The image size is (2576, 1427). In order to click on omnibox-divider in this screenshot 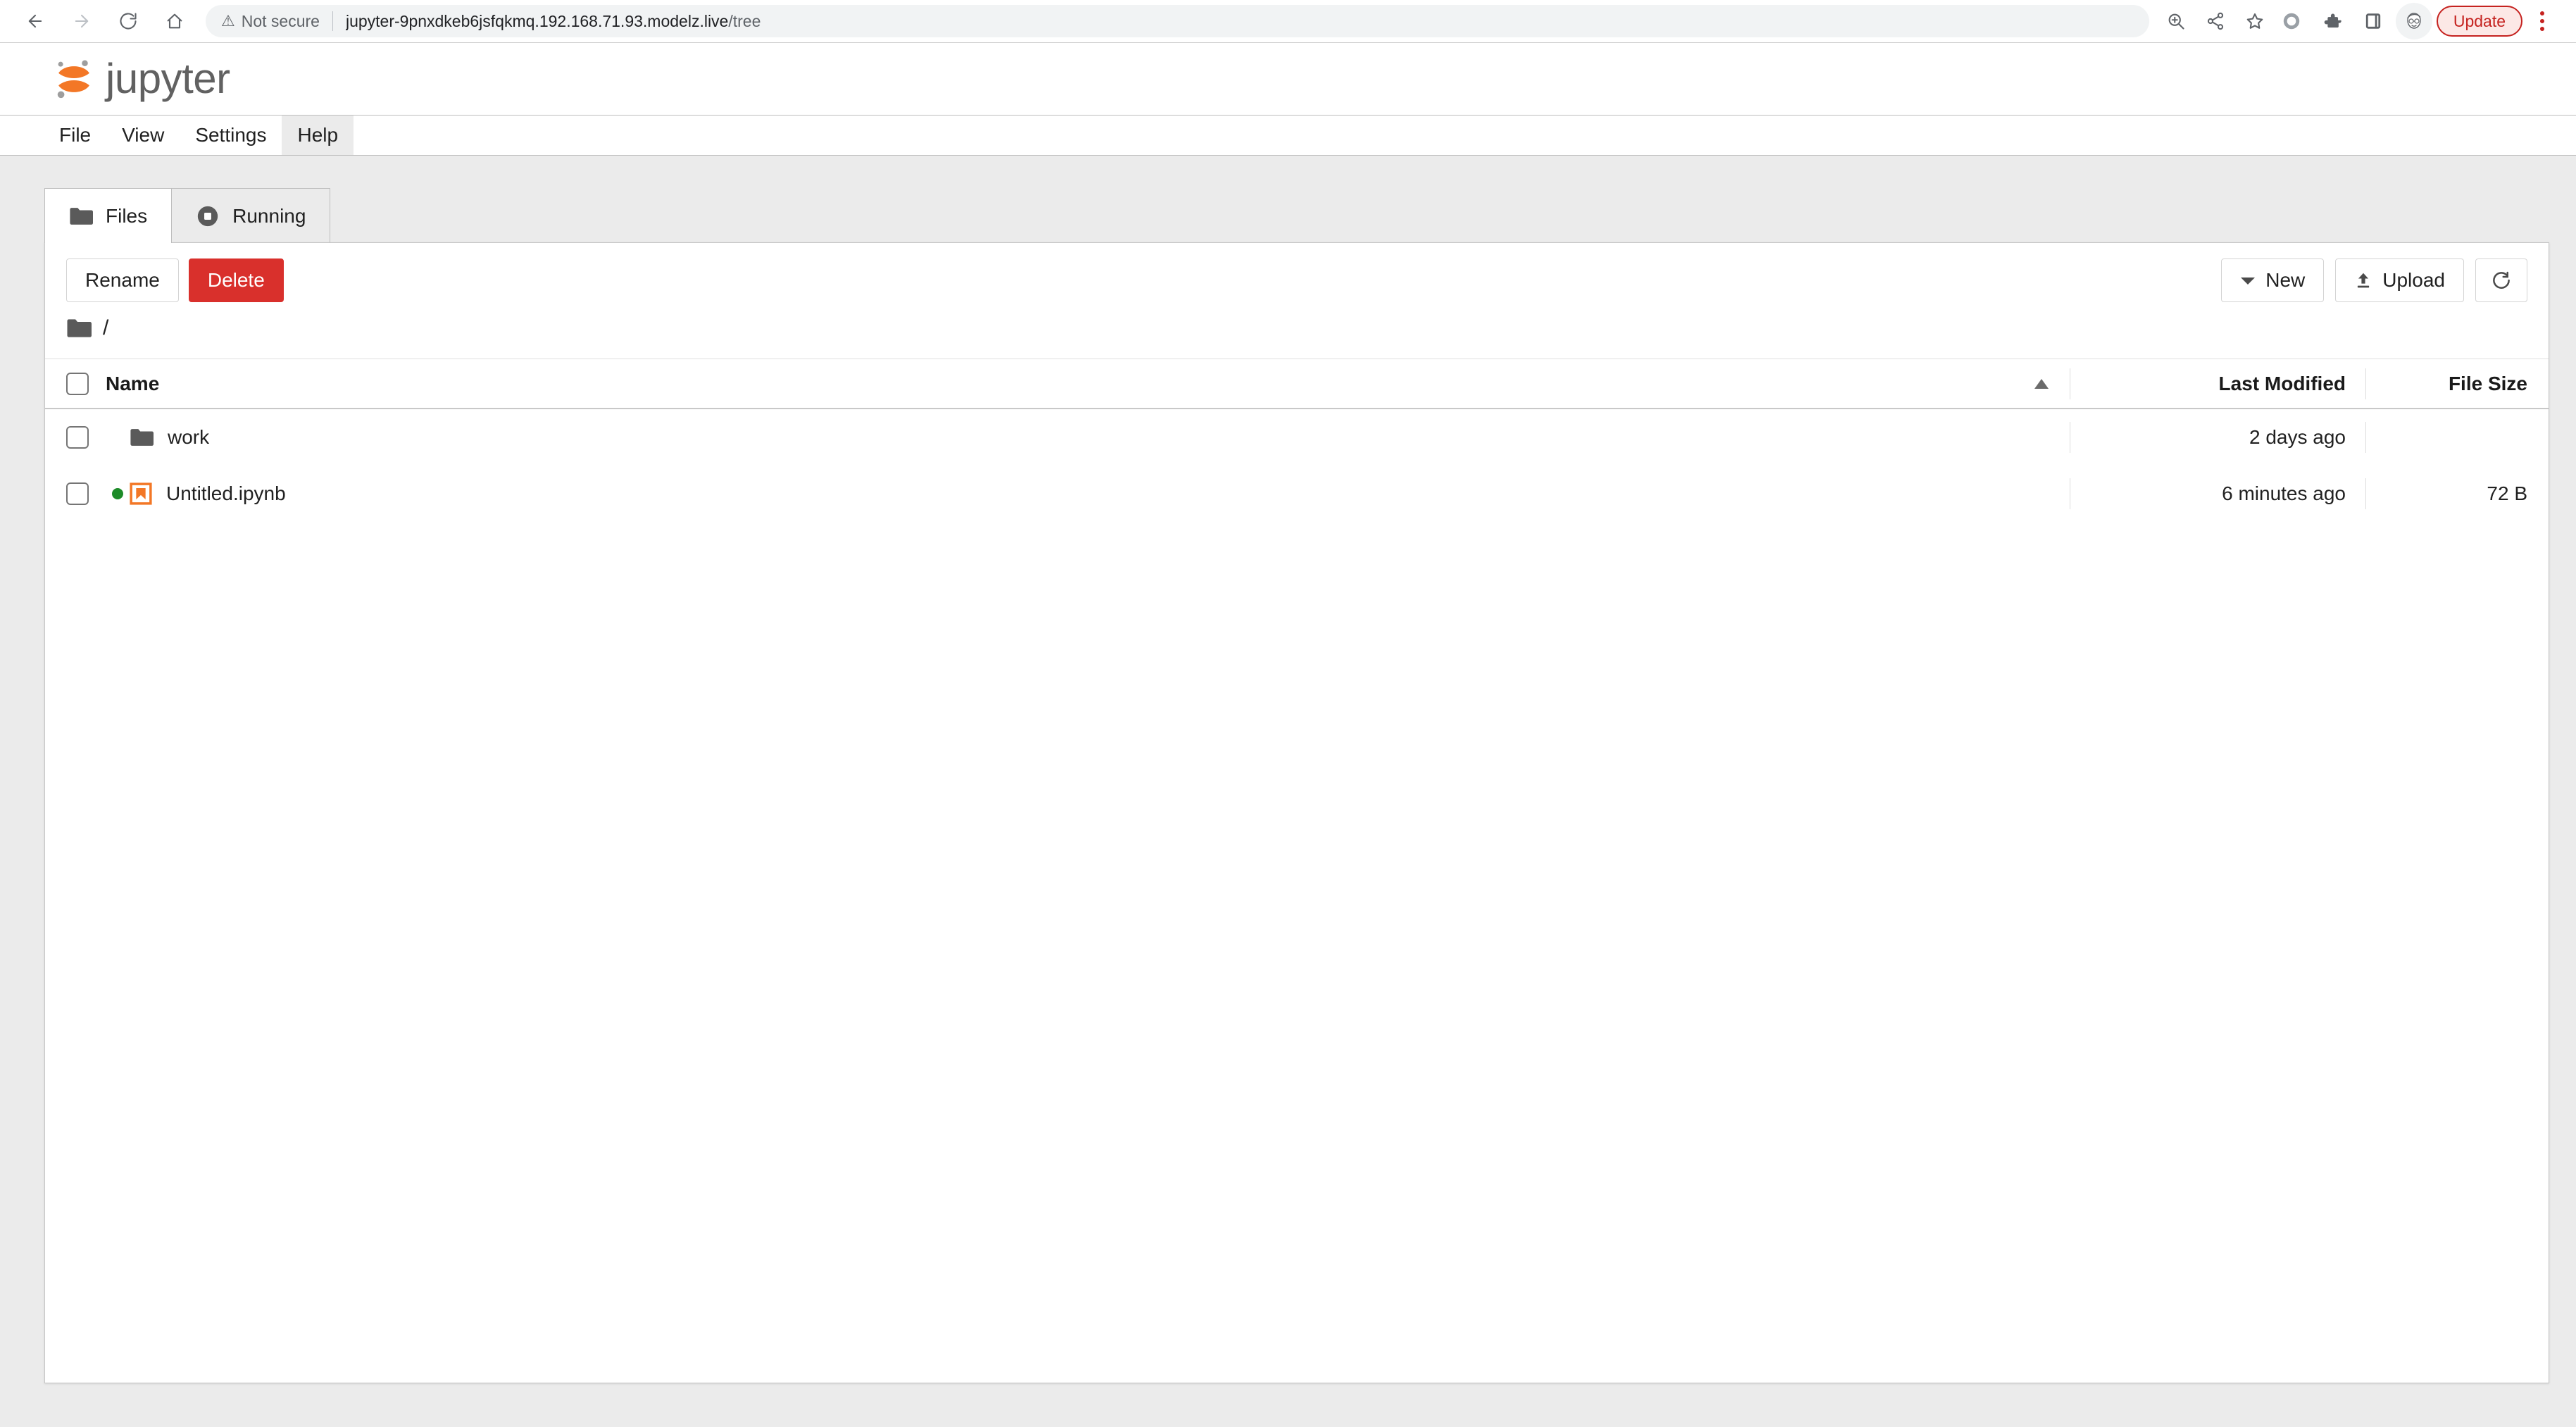, I will do `click(332, 21)`.